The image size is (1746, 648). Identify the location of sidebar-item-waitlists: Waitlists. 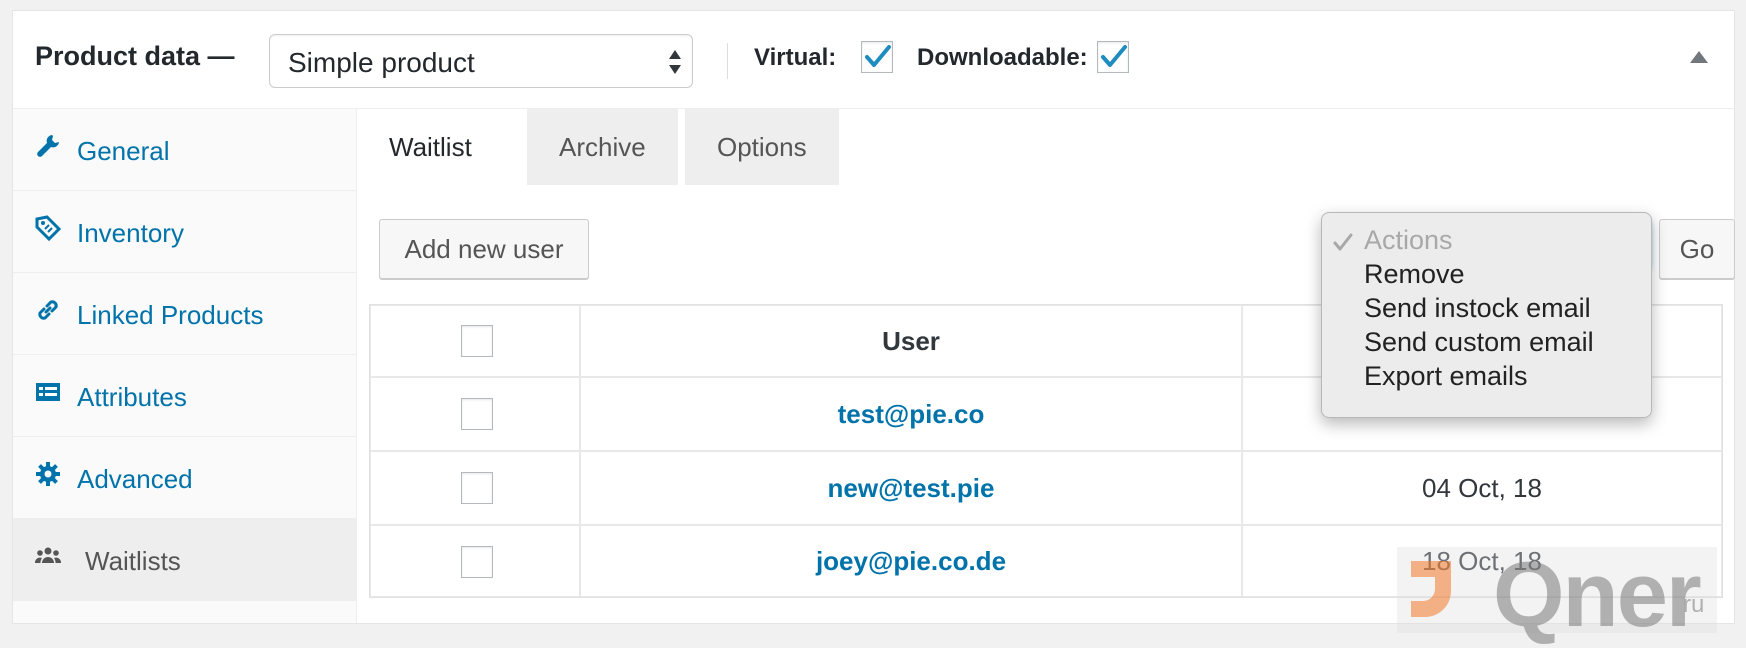
(184, 560).